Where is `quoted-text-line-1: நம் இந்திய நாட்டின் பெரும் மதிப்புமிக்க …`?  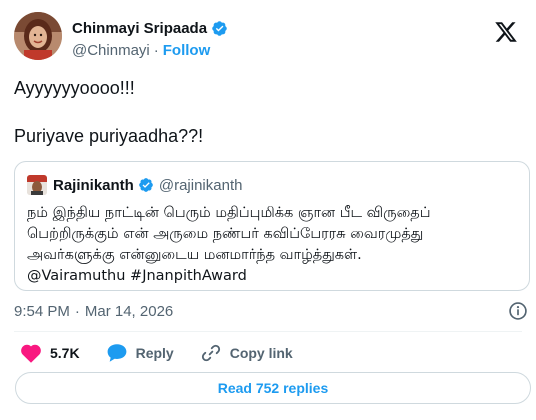
quoted-text-line-1: நம் இந்திய நாட்டின் பெரும் மதிப்புமிக்க … is located at coordinates (229, 213).